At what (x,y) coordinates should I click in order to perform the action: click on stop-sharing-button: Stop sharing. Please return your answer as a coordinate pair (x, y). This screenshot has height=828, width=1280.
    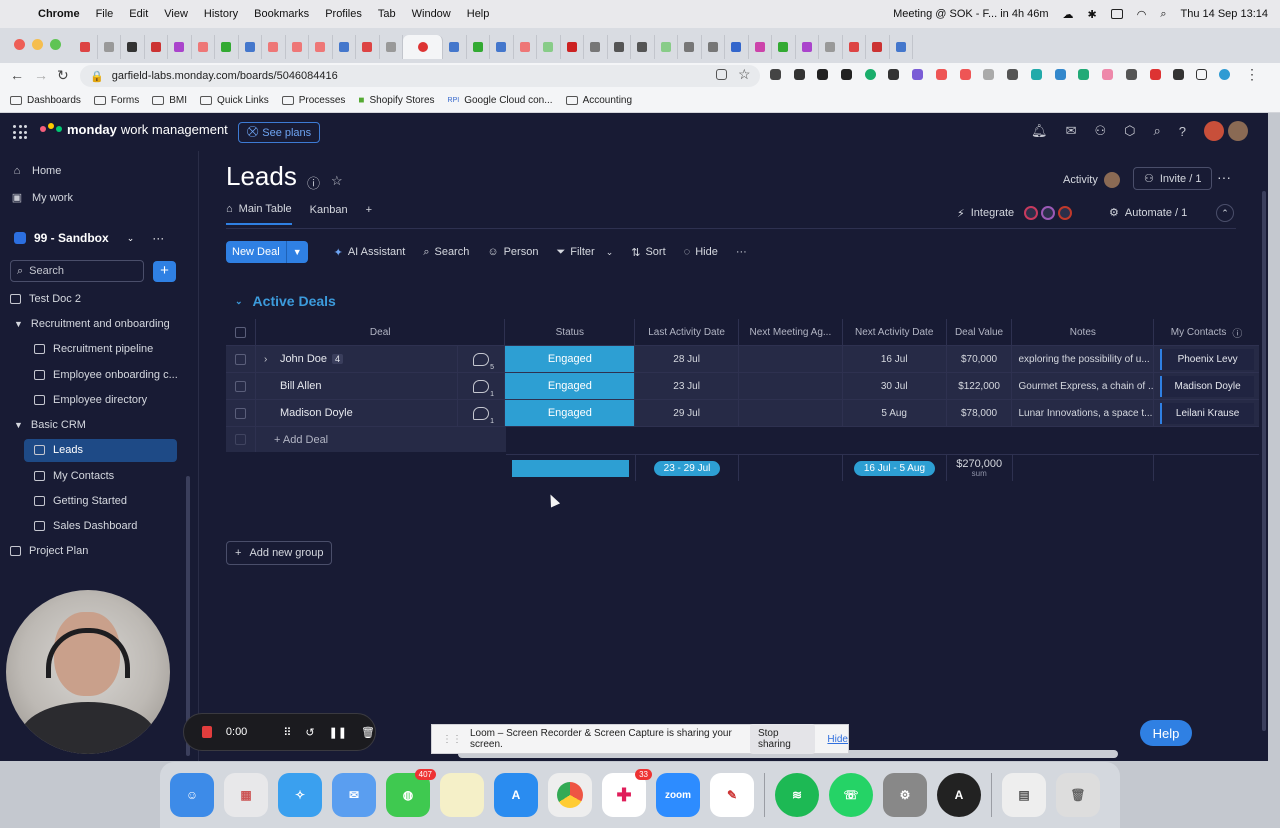
    Looking at the image, I should click on (782, 739).